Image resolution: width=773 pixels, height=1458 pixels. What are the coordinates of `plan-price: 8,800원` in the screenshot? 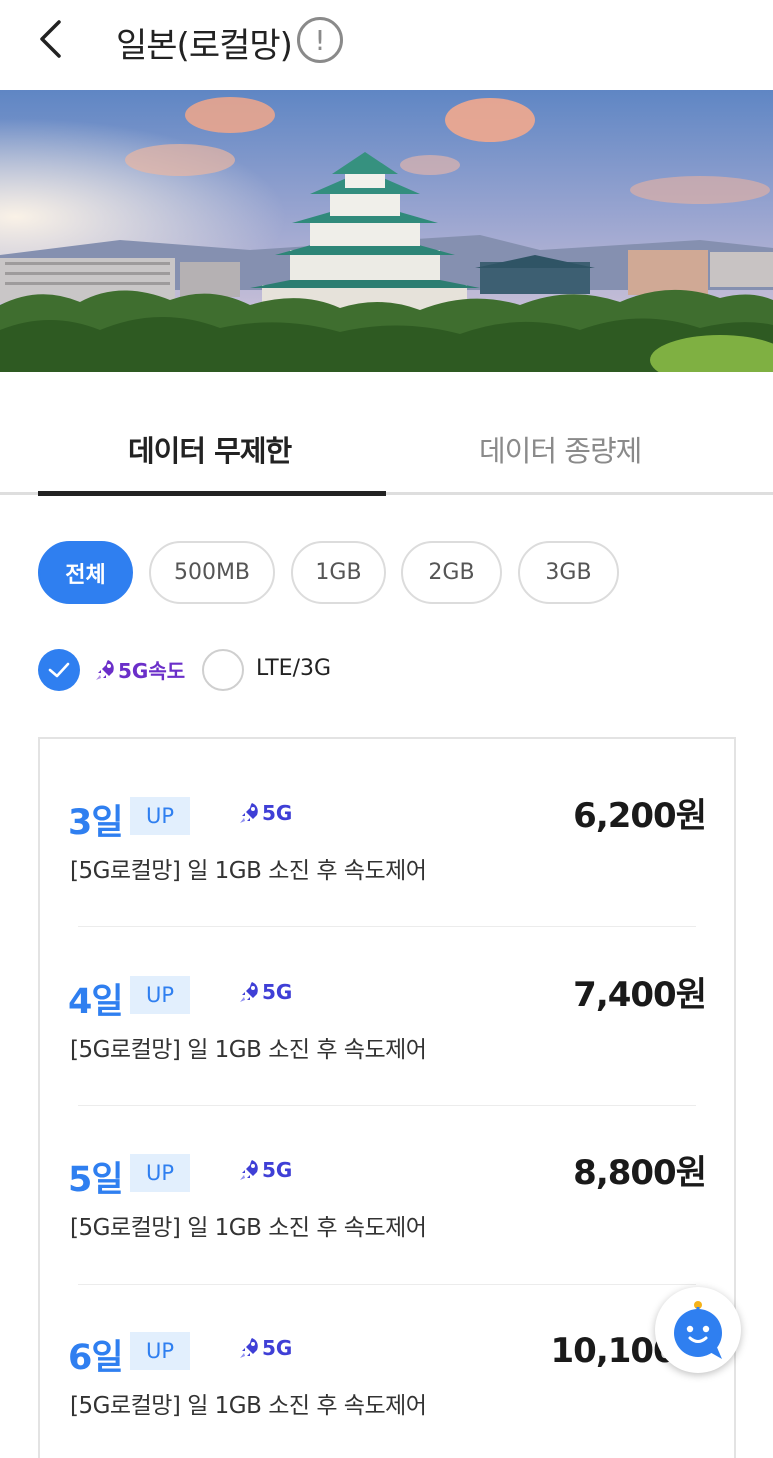 It's located at (640, 1173).